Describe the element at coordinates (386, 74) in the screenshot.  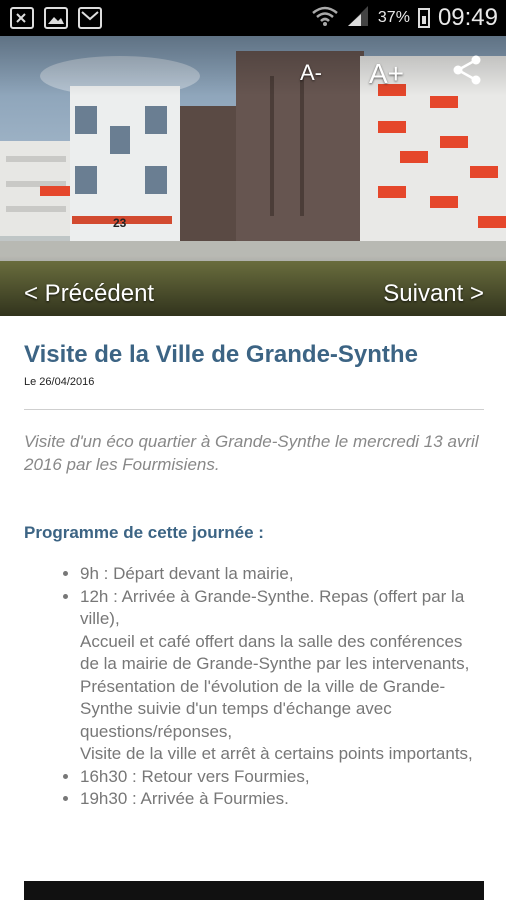
I see `font-increase-button: A+` at that location.